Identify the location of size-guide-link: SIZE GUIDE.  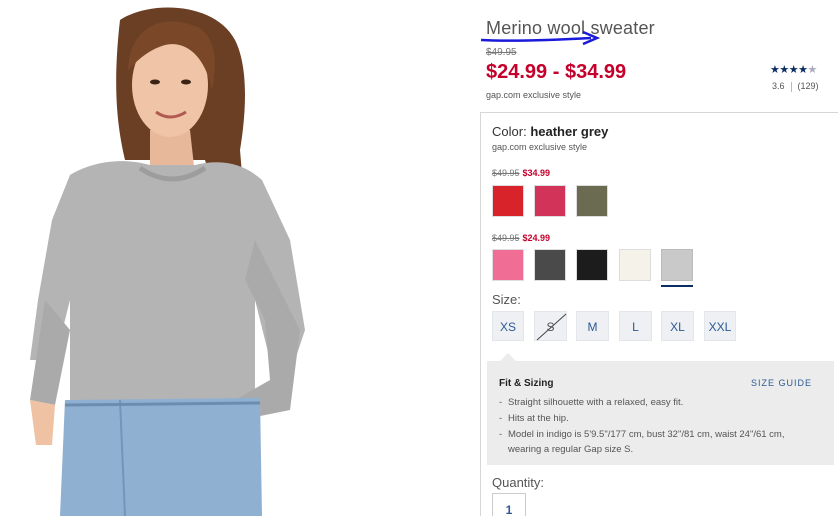
(781, 383).